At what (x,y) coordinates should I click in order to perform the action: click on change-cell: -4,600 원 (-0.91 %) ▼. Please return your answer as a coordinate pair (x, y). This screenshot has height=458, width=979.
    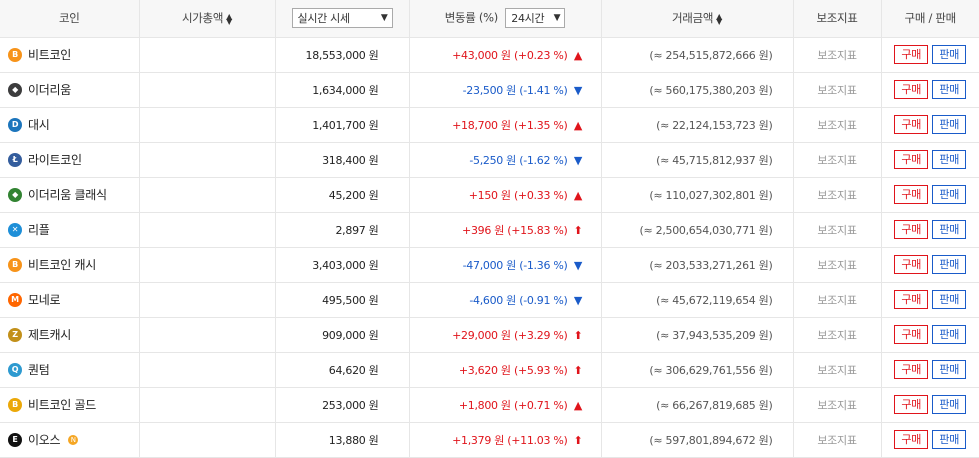
    Looking at the image, I should click on (505, 300).